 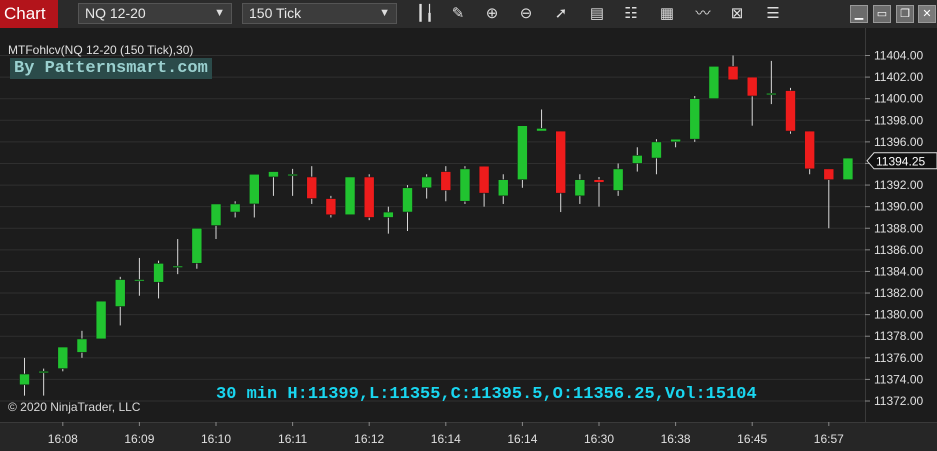 What do you see at coordinates (631, 14) in the screenshot?
I see `properties-icon: ☷` at bounding box center [631, 14].